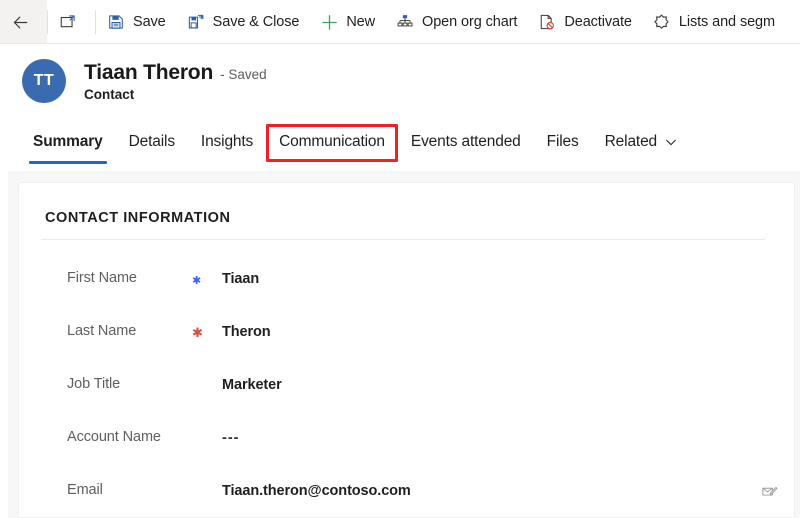 The width and height of the screenshot is (800, 518). I want to click on email-compose-button, so click(768, 493).